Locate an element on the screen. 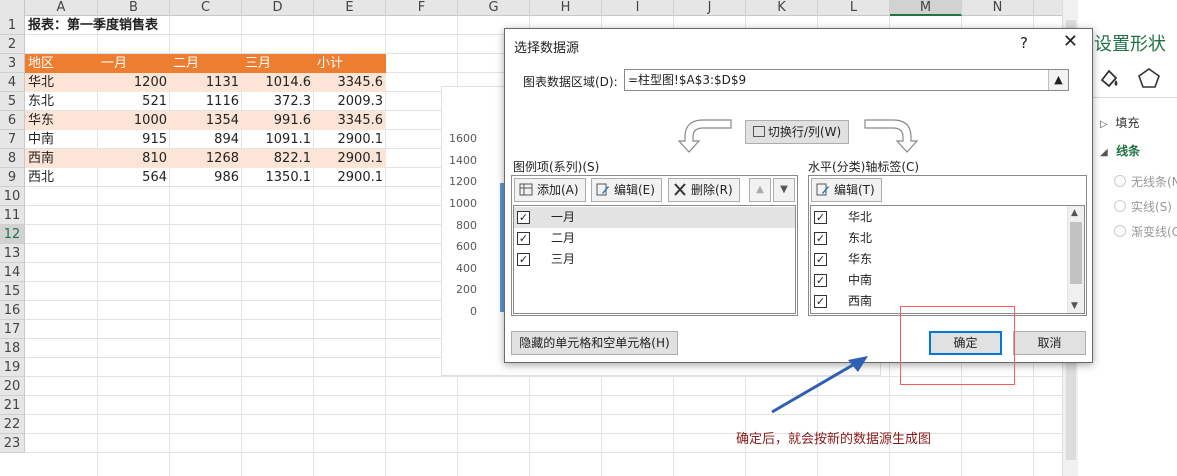 Image resolution: width=1177 pixels, height=476 pixels. column-header-D: D is located at coordinates (278, 8).